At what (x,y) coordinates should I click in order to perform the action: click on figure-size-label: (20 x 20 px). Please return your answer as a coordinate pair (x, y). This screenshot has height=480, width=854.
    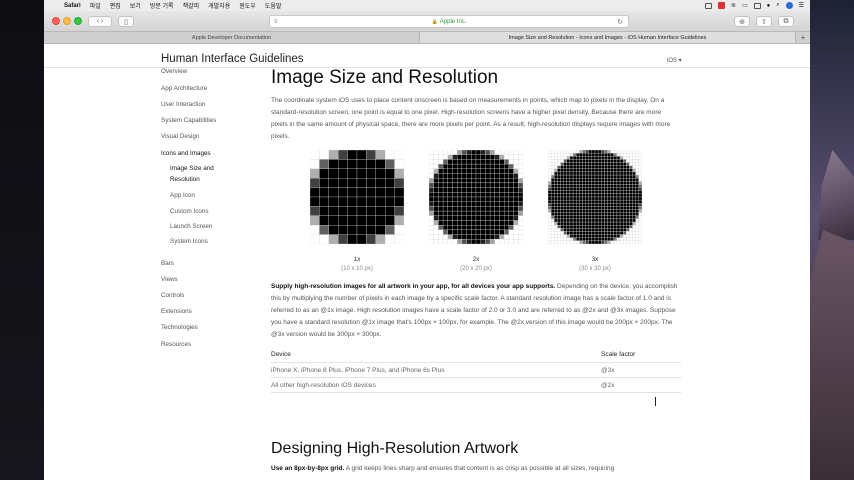
    Looking at the image, I should click on (476, 269).